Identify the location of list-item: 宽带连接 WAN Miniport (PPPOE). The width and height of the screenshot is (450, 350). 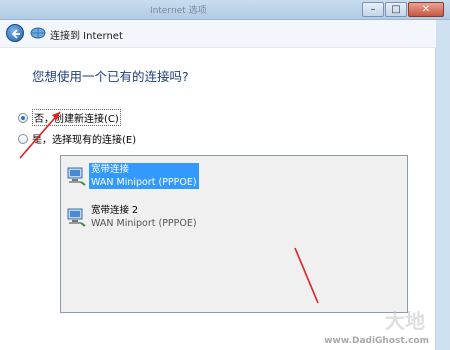
(135, 177).